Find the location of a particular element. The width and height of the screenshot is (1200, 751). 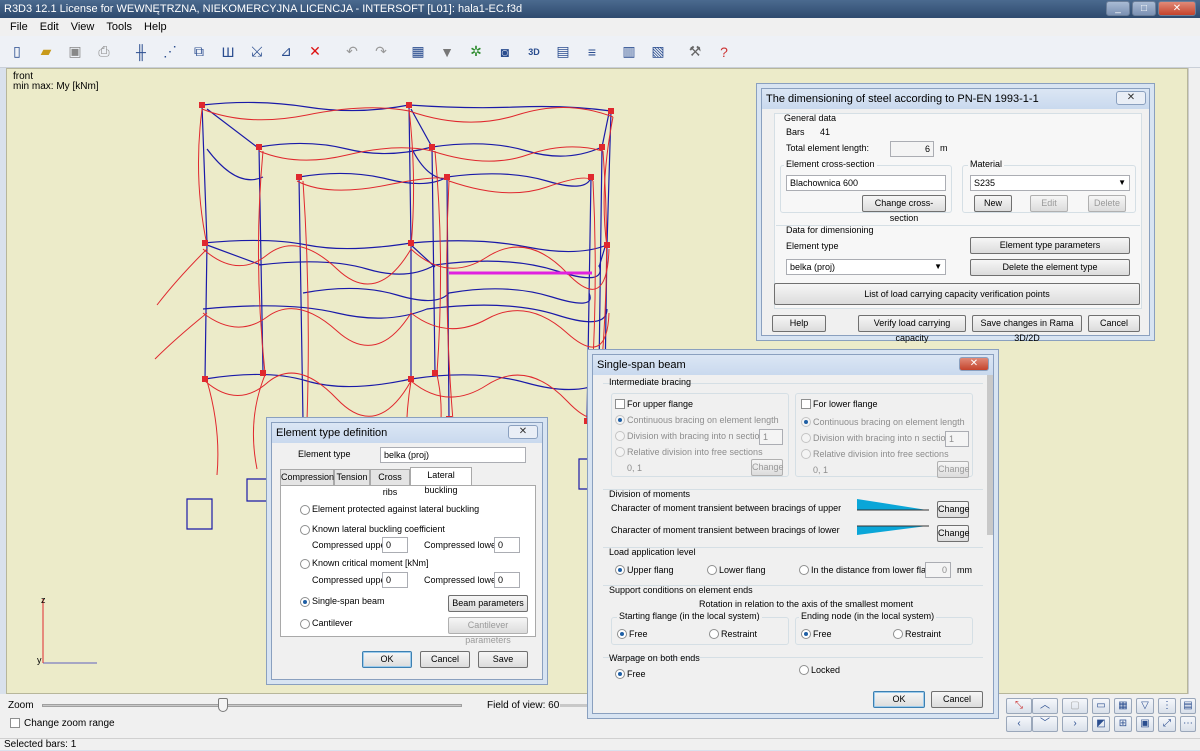

tab-tension: Tension is located at coordinates (352, 477).